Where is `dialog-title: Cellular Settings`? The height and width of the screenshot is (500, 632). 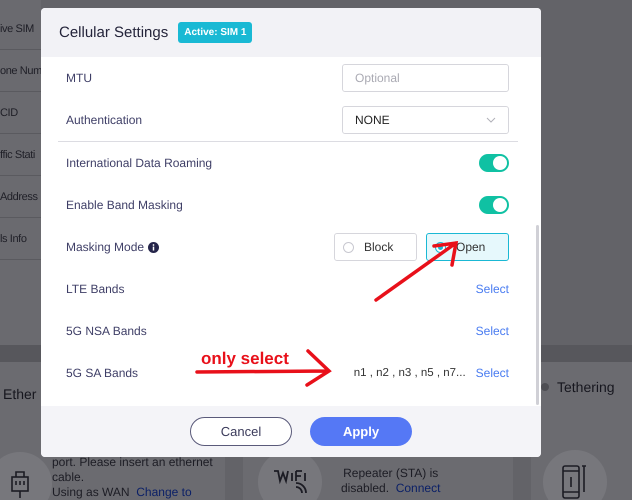 dialog-title: Cellular Settings is located at coordinates (113, 32).